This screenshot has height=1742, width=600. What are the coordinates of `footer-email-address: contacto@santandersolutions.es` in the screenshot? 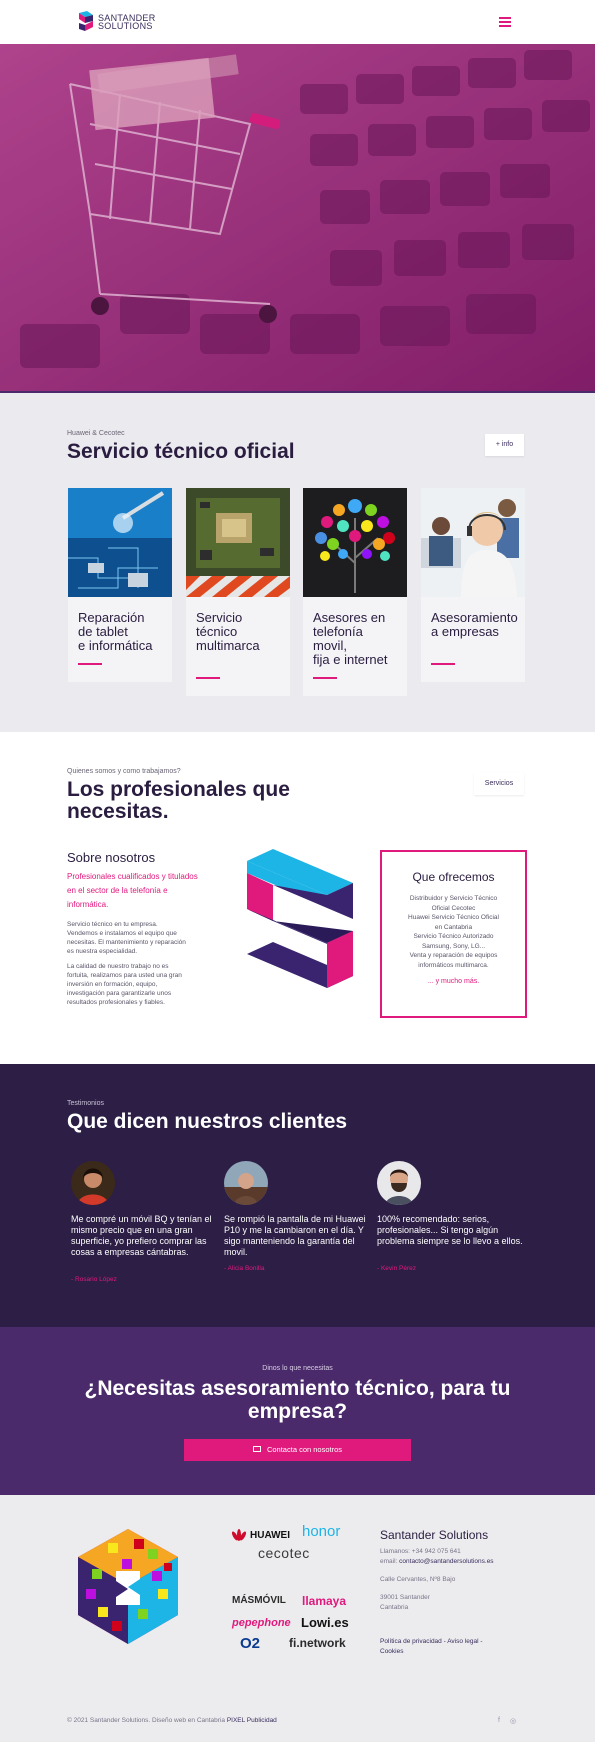 It's located at (446, 1561).